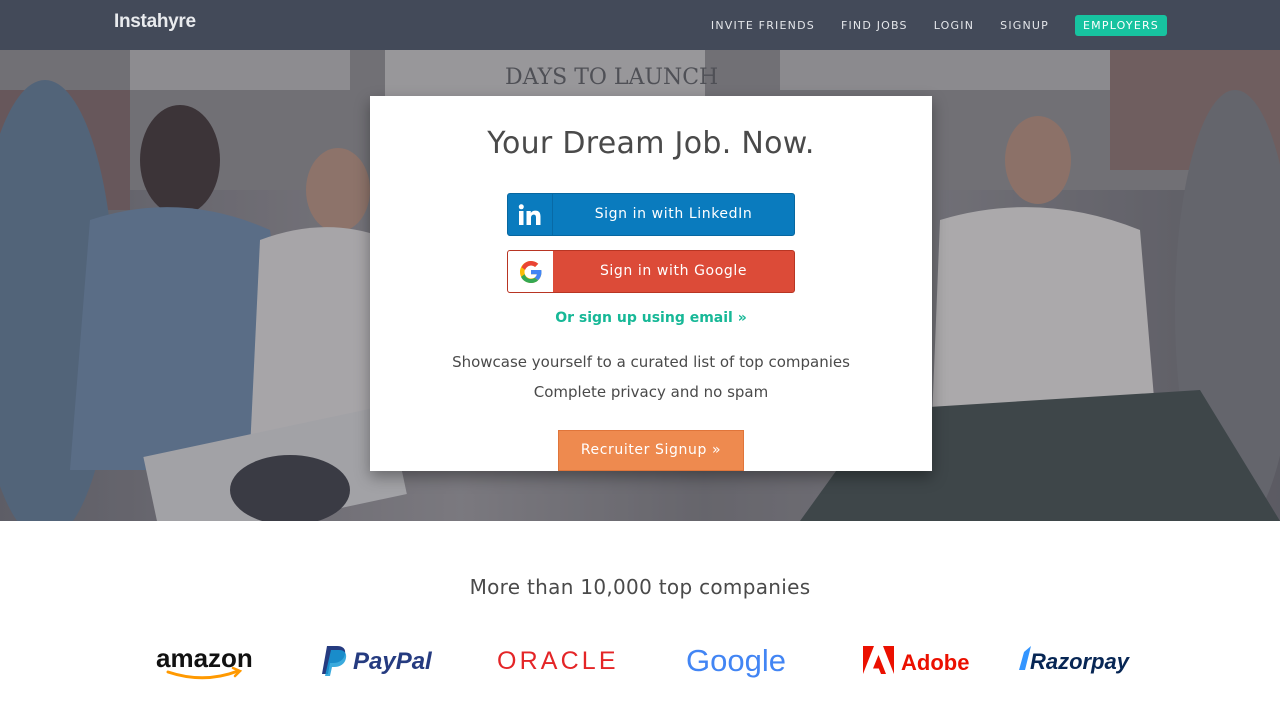  What do you see at coordinates (1080, 661) in the screenshot?
I see `svg-text: Razorpay` at bounding box center [1080, 661].